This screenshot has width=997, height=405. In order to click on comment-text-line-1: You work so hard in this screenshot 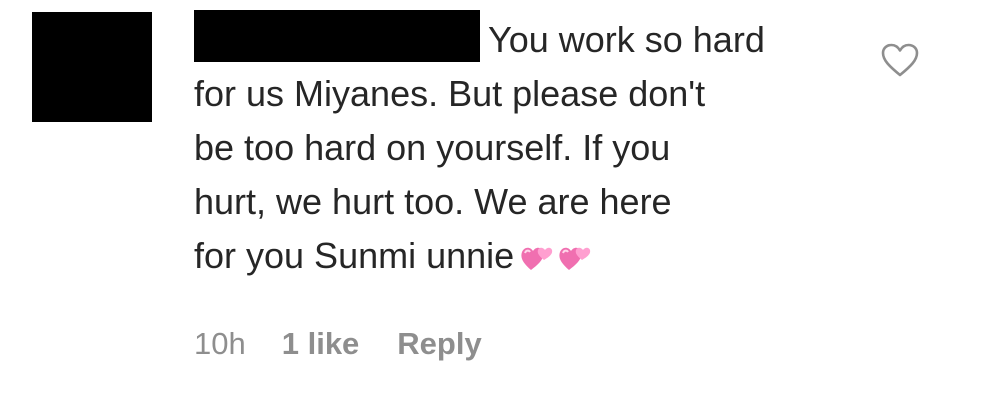, I will do `click(626, 39)`.